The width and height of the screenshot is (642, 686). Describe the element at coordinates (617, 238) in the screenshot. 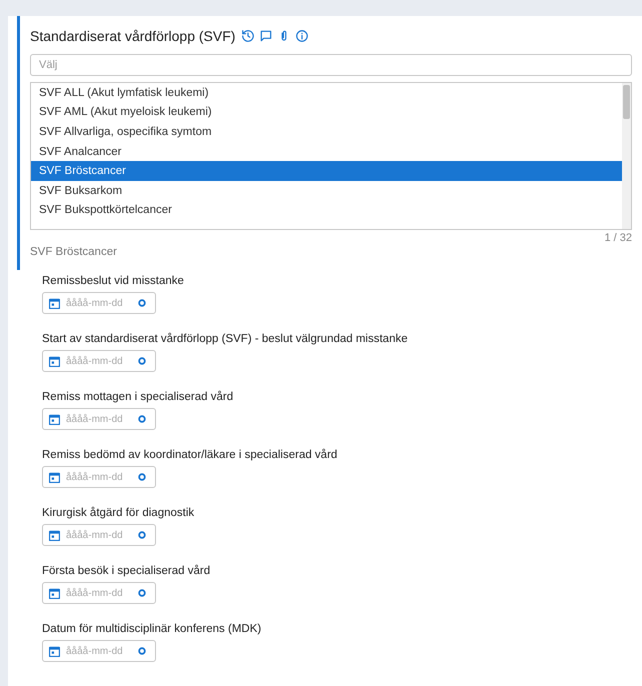

I see `item-counter: 1 / 32` at that location.